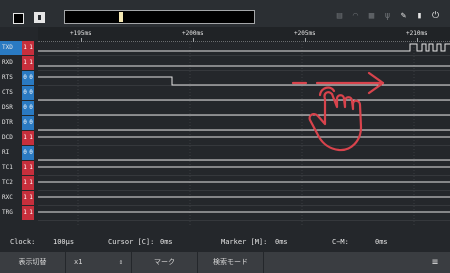  Describe the element at coordinates (18, 18) in the screenshot. I see `stop-button` at that location.